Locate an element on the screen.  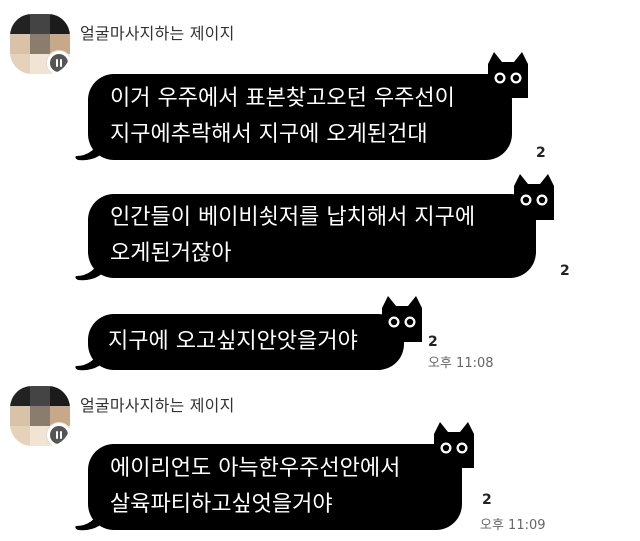
message-bubble: 지구에 오고싶지안앗을거야 is located at coordinates (246, 342).